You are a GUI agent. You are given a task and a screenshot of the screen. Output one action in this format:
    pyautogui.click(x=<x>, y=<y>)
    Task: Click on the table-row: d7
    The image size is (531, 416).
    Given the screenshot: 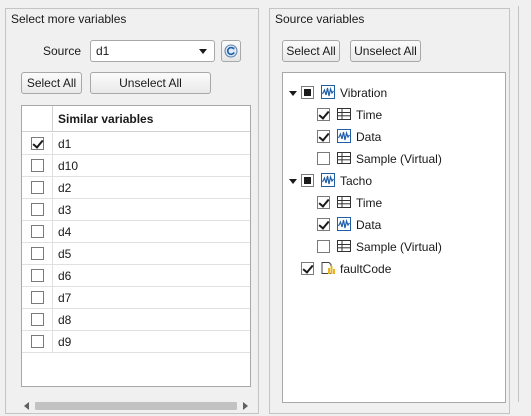 What is the action you would take?
    pyautogui.click(x=136, y=298)
    